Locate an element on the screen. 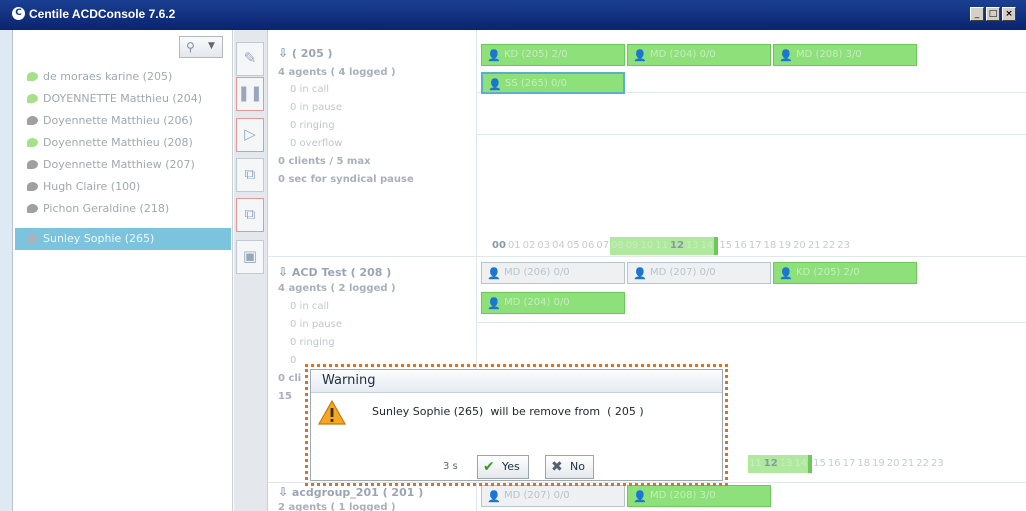  agent-name: Doyennette Matthieu (208) is located at coordinates (118, 142).